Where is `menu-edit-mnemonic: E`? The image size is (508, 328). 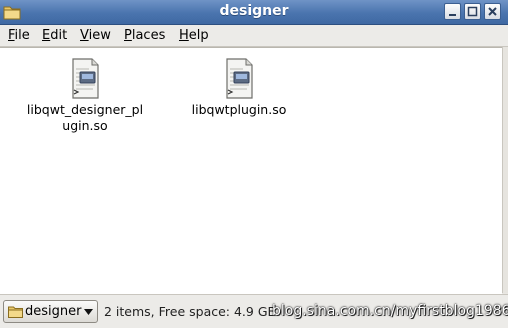 menu-edit-mnemonic: E is located at coordinates (46, 35).